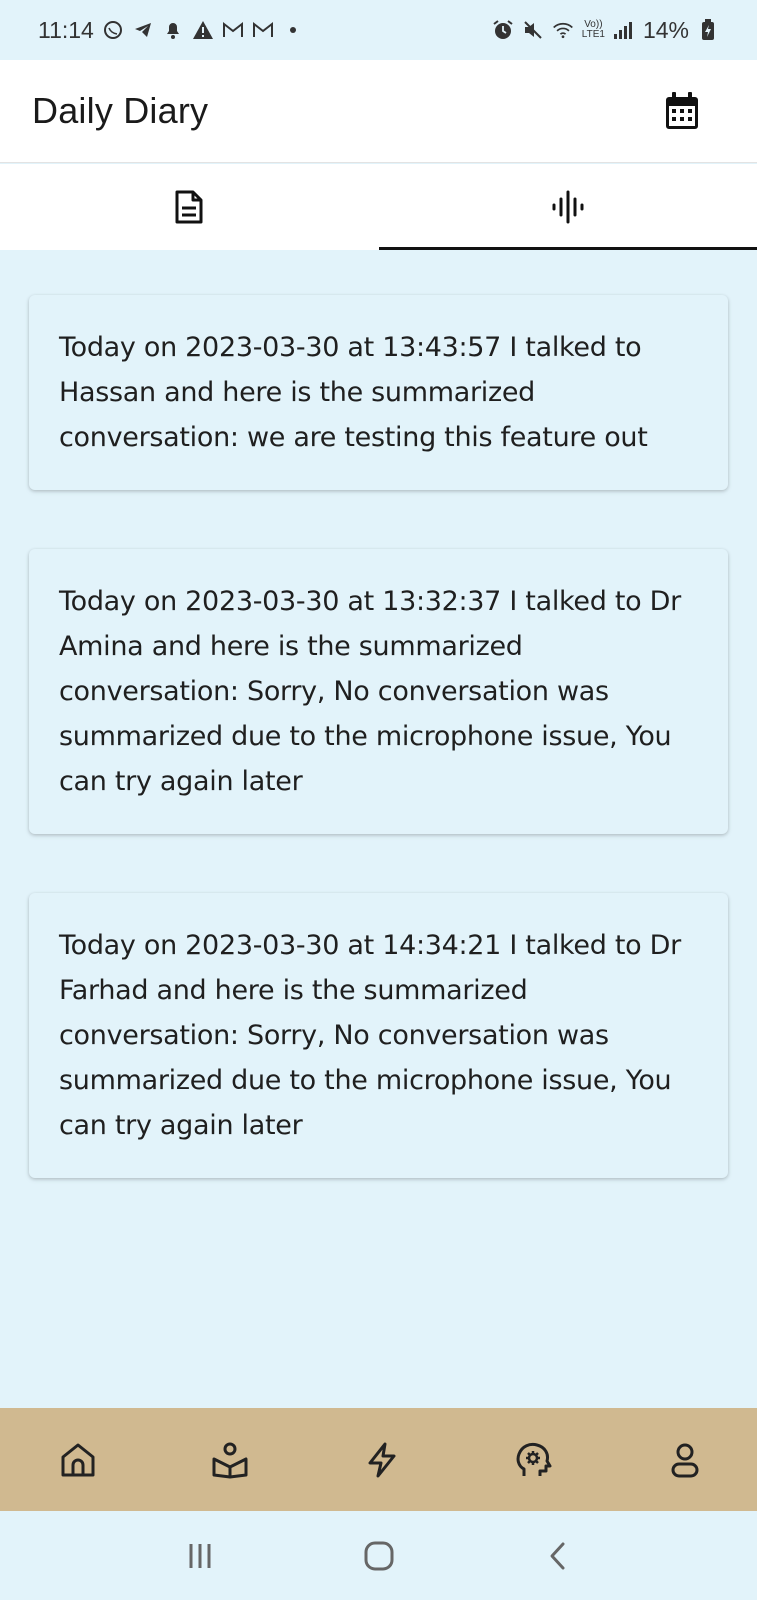 The width and height of the screenshot is (757, 1600). I want to click on status-left: 11:14, so click(171, 30).